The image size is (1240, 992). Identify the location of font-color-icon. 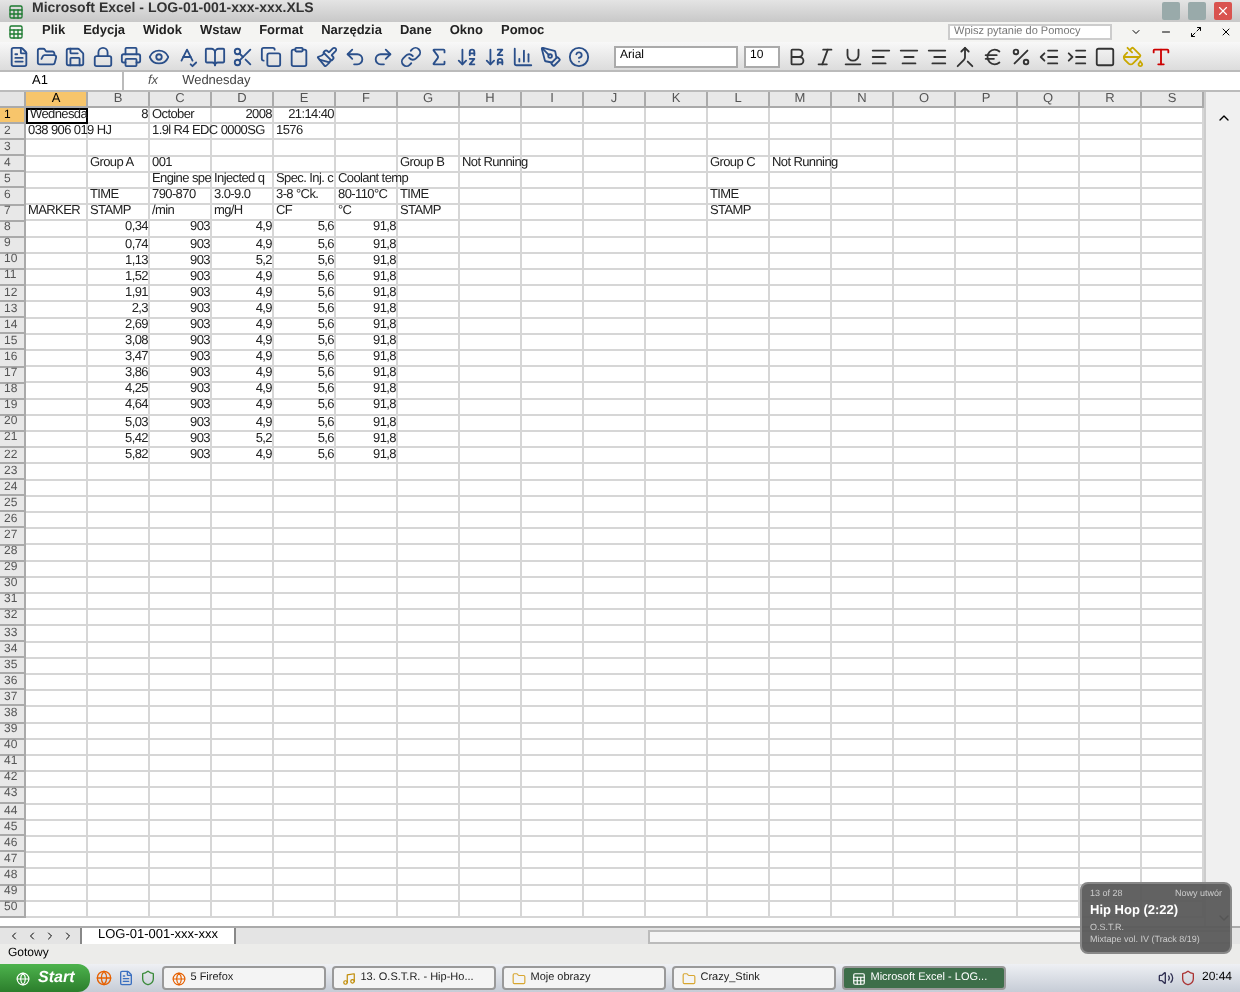
(1161, 56).